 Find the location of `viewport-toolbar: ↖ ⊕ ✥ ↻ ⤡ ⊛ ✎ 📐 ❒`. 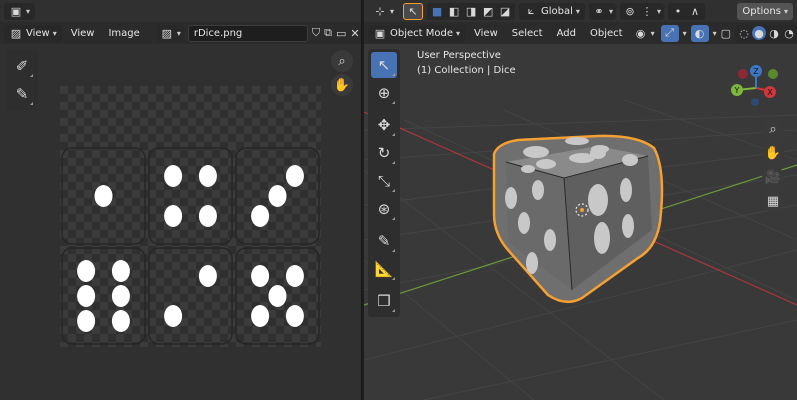

viewport-toolbar: ↖ ⊕ ✥ ↻ ⤡ ⊛ ✎ 📐 ❒ is located at coordinates (384, 183).